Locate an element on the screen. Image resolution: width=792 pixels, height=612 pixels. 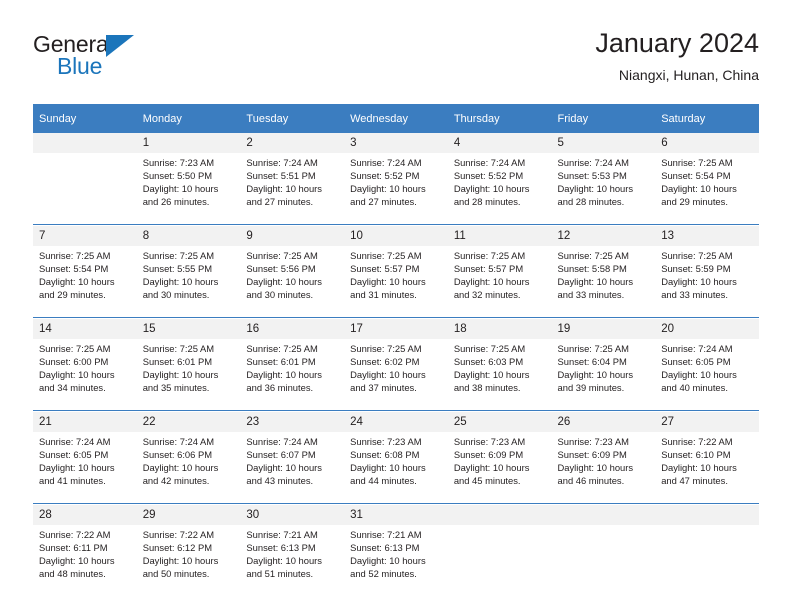
day-number: 5 is located at coordinates (603, 143).